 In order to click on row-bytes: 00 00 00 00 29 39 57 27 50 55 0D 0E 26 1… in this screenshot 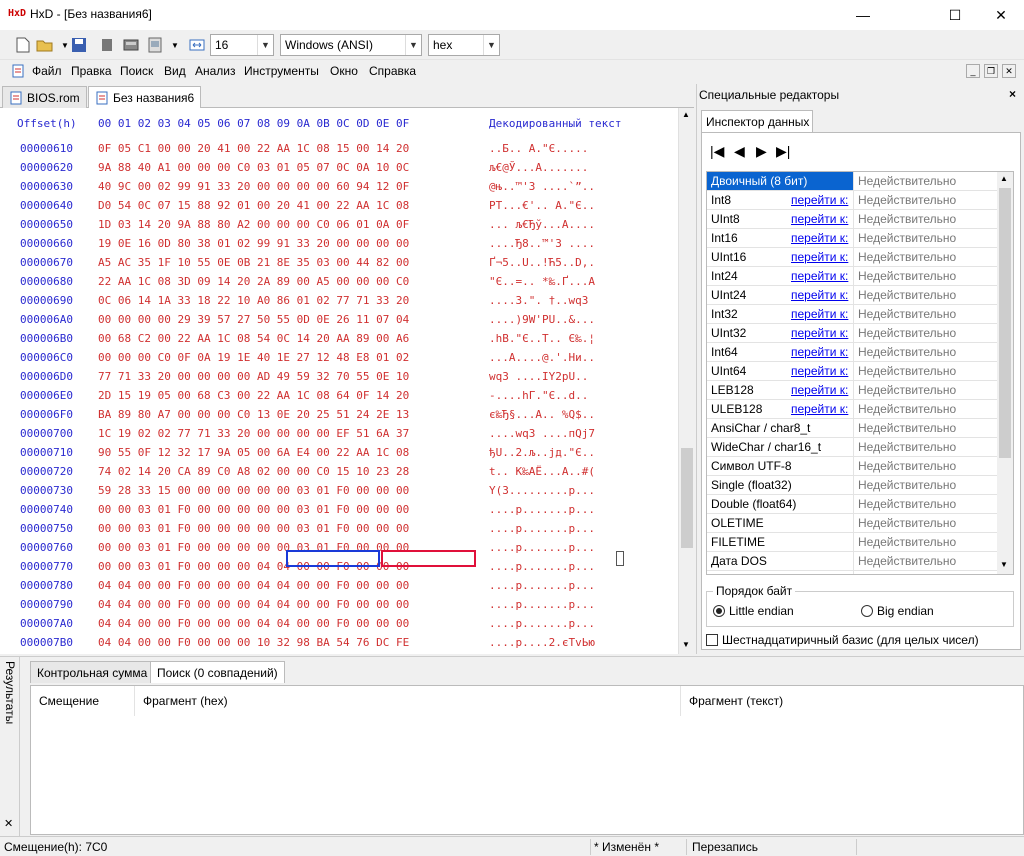, I will do `click(253, 319)`.